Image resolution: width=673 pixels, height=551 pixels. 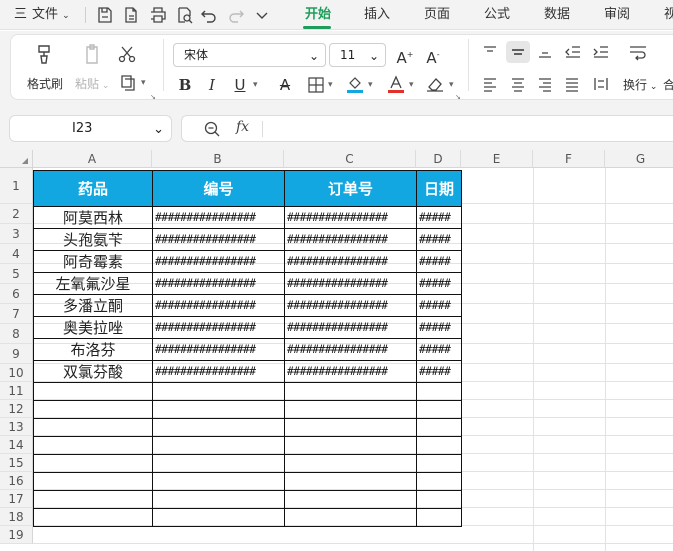 I want to click on table-cell: 阿奇霉素, so click(x=93, y=261).